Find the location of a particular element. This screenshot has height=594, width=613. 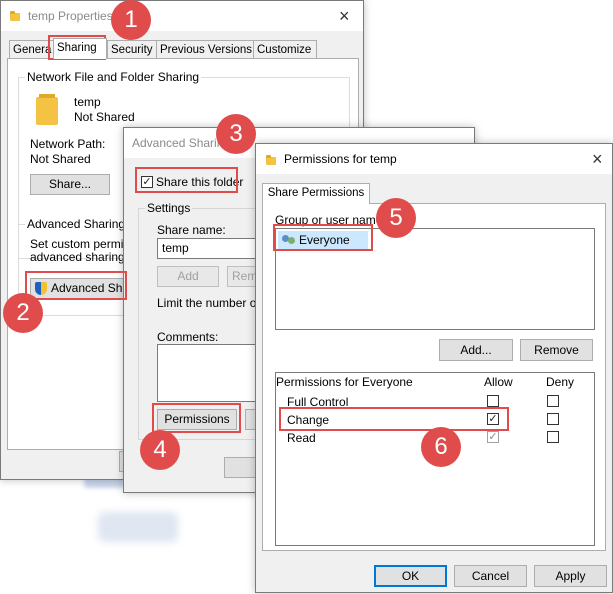

folder-status: Not Shared is located at coordinates (104, 117).